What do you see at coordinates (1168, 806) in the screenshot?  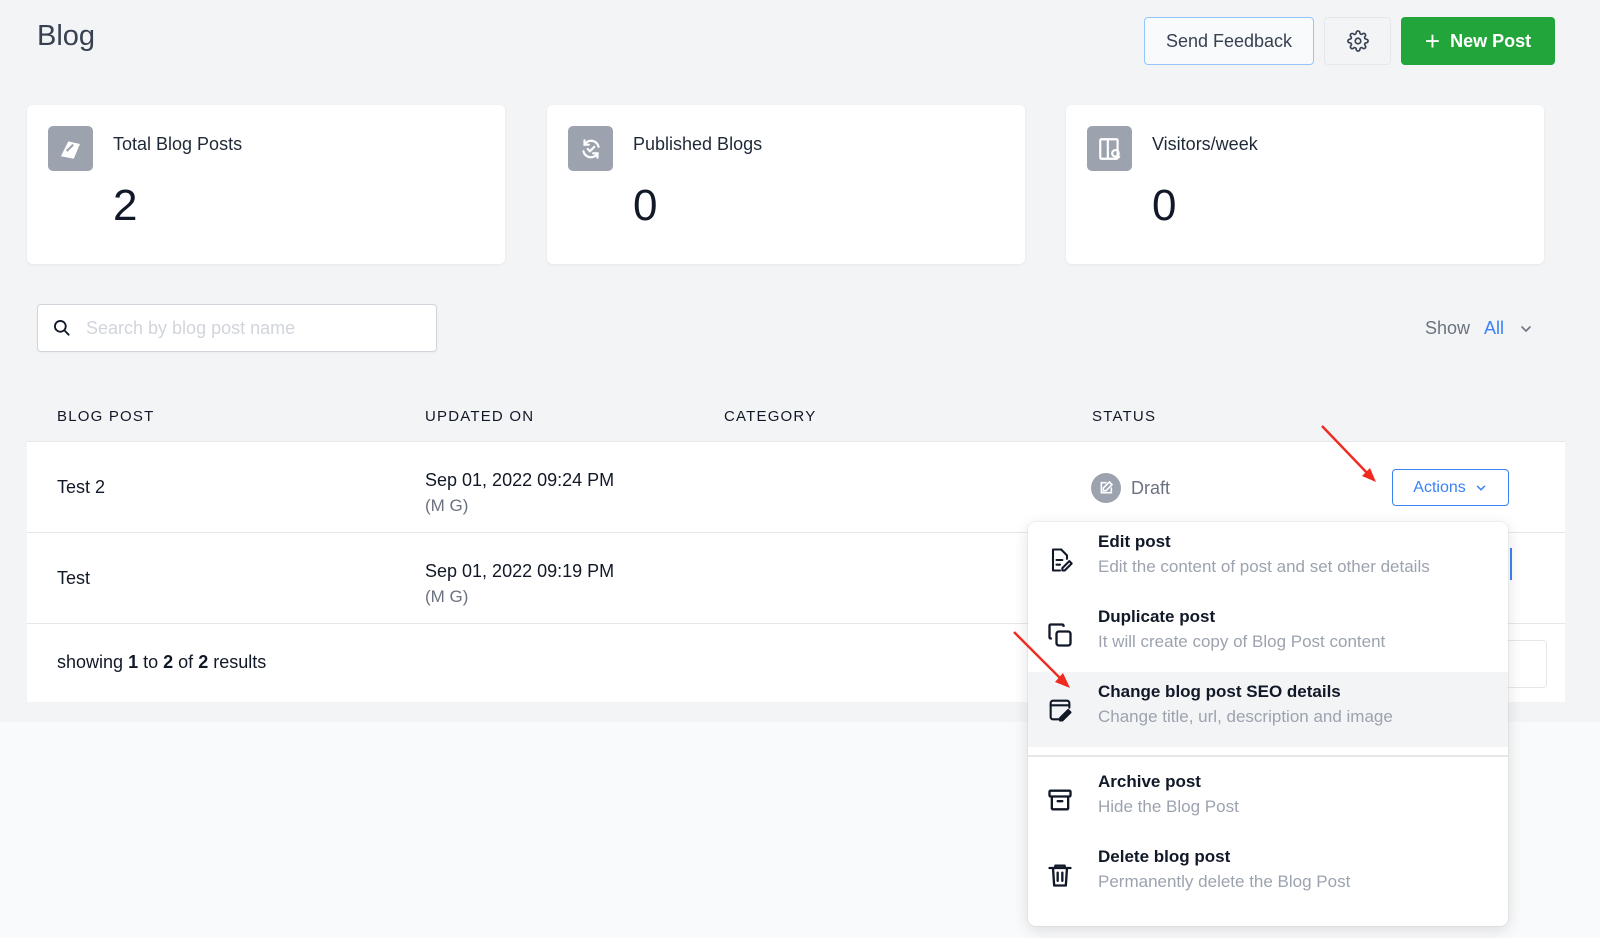 I see `menu-item-desc: Hide the Blog Post` at bounding box center [1168, 806].